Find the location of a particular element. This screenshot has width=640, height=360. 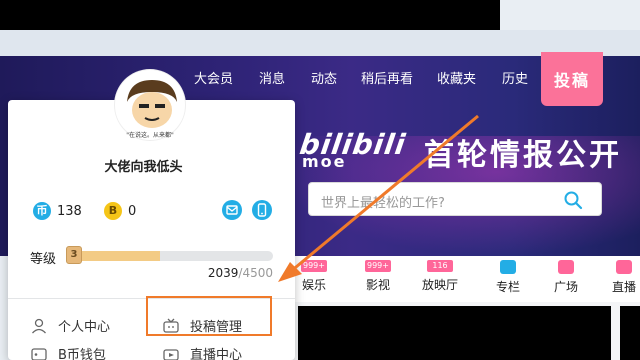

menu-wallet: B币钱包 is located at coordinates (68, 352).